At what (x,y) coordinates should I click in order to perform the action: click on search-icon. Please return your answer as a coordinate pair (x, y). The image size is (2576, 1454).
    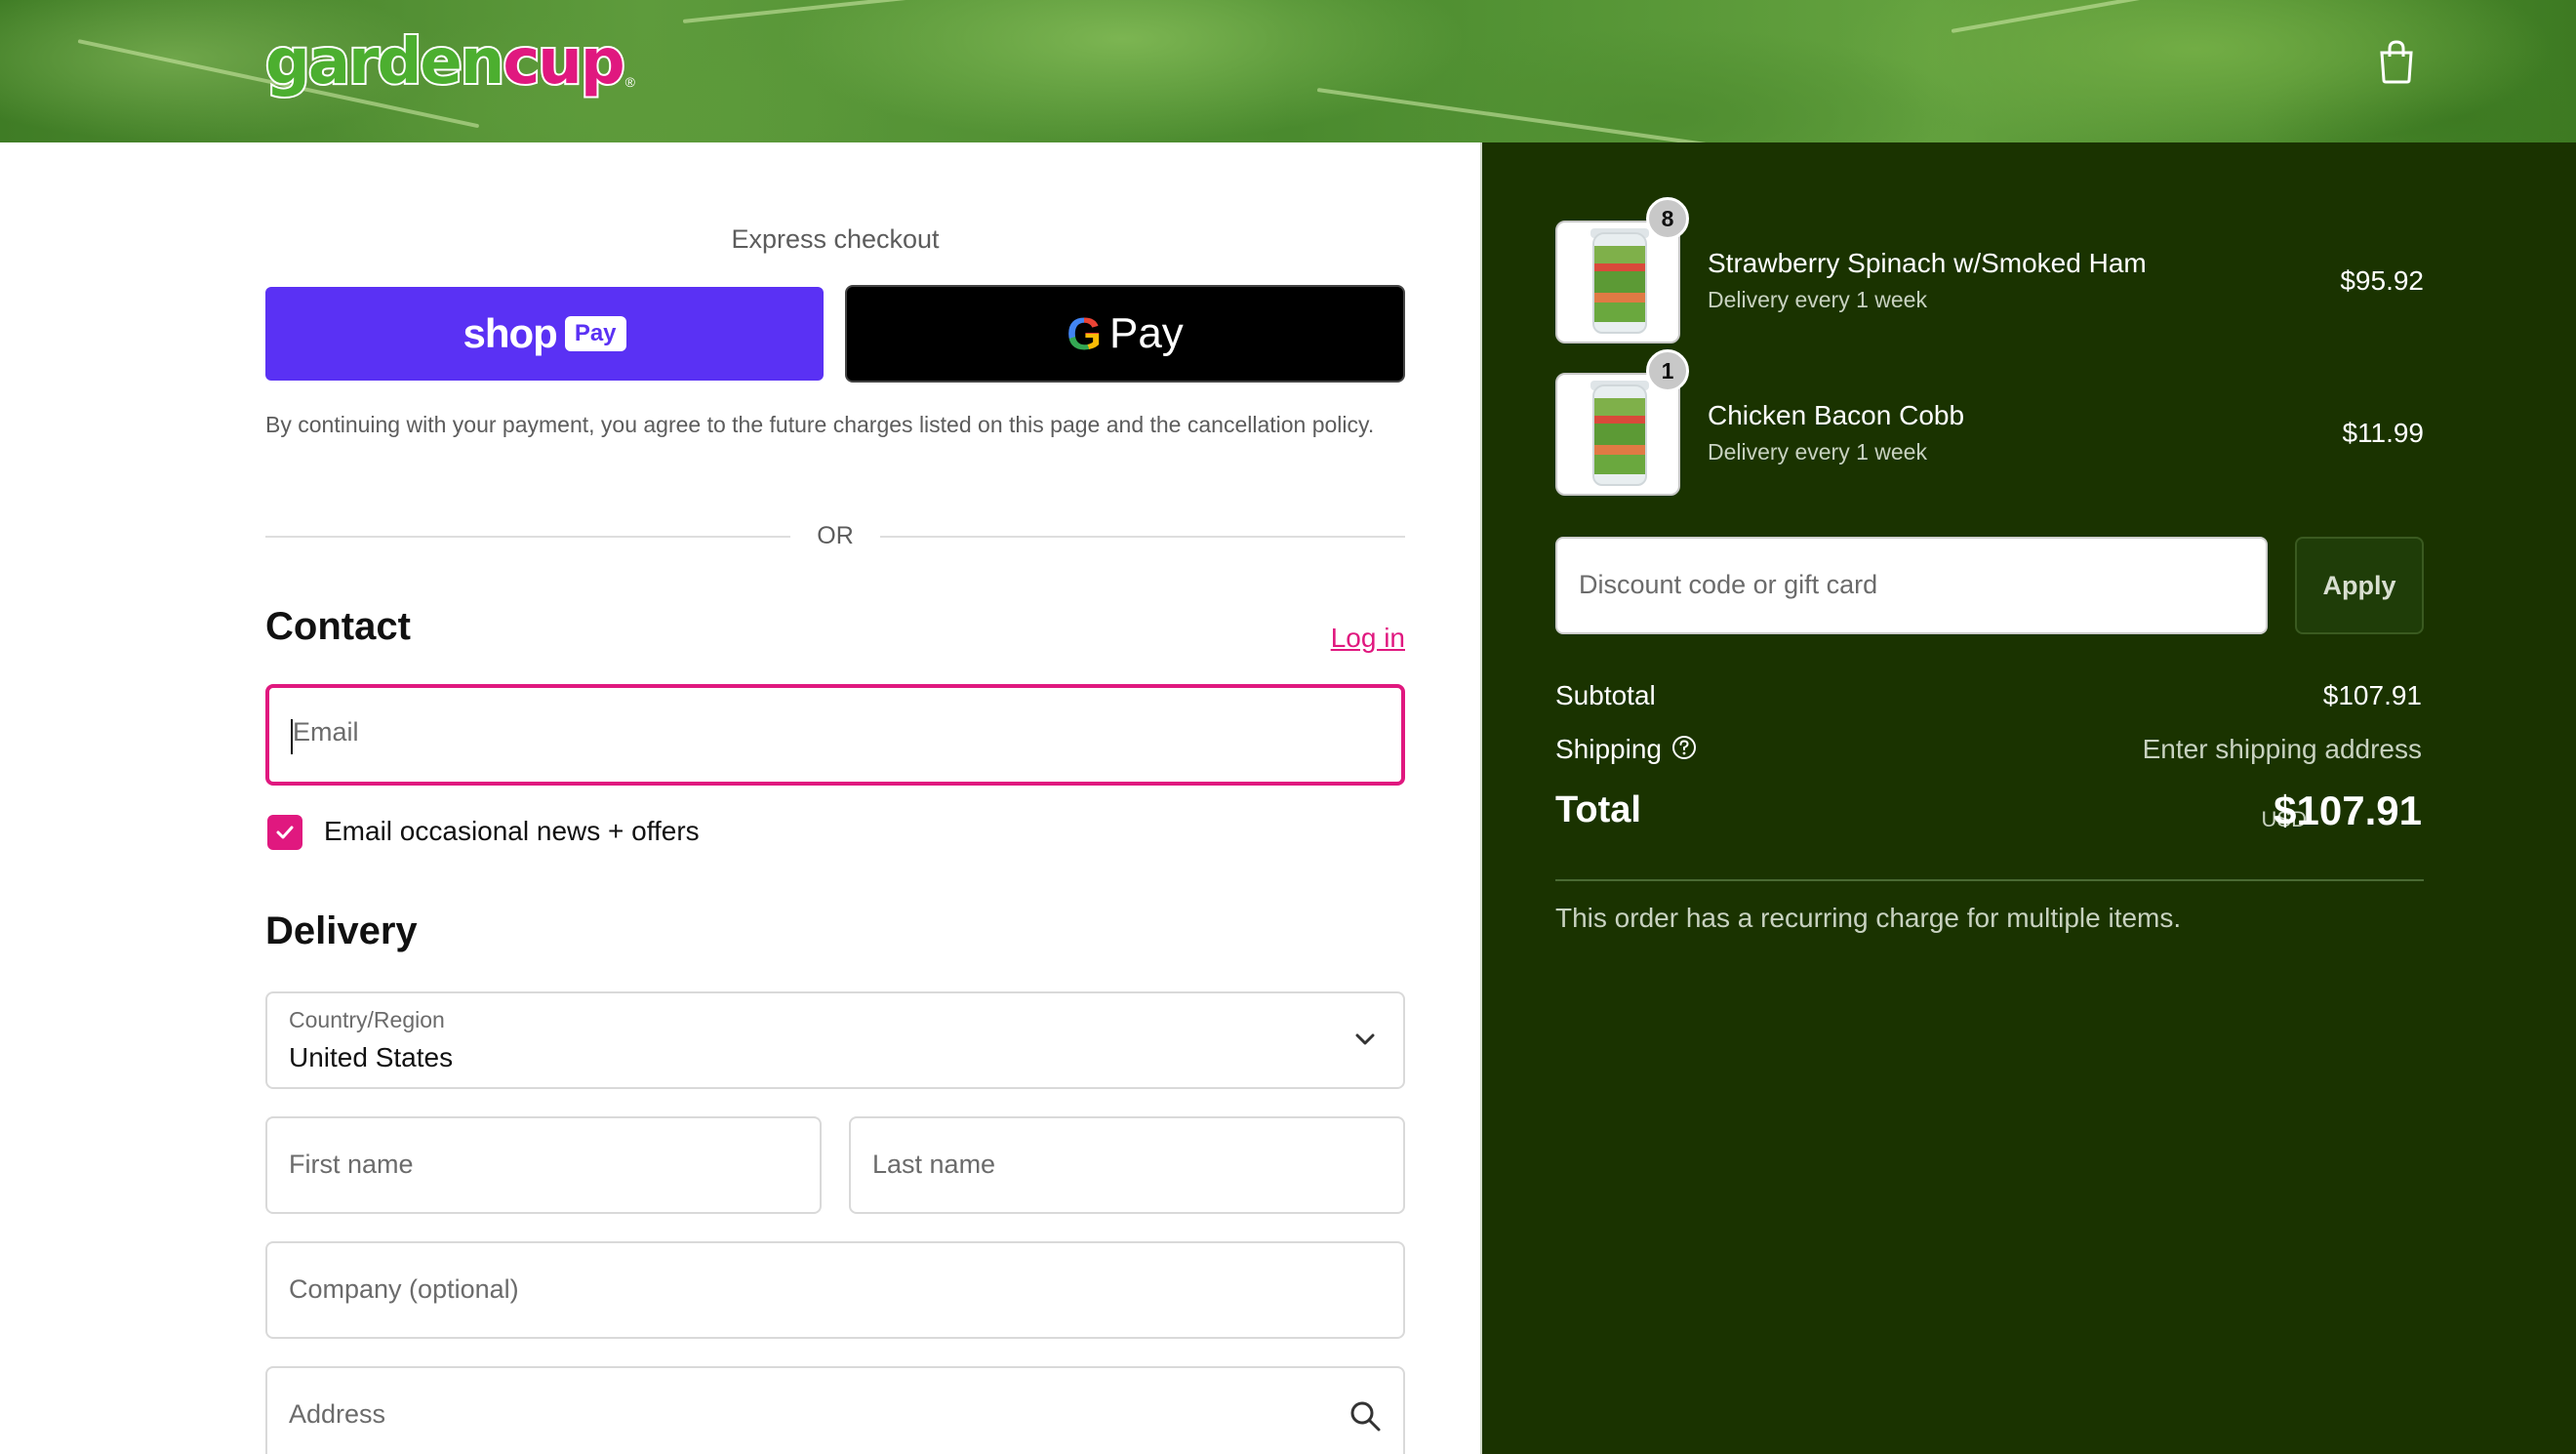
    Looking at the image, I should click on (1365, 1416).